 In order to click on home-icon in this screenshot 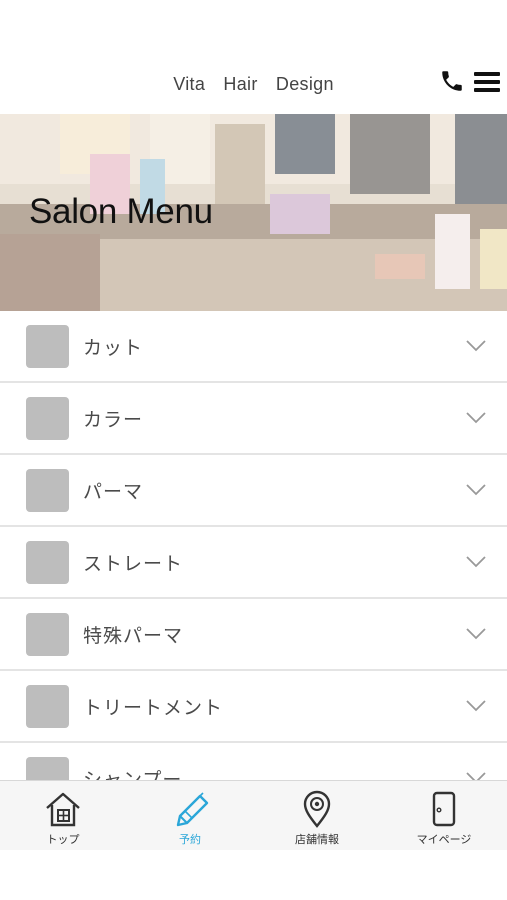, I will do `click(63, 809)`.